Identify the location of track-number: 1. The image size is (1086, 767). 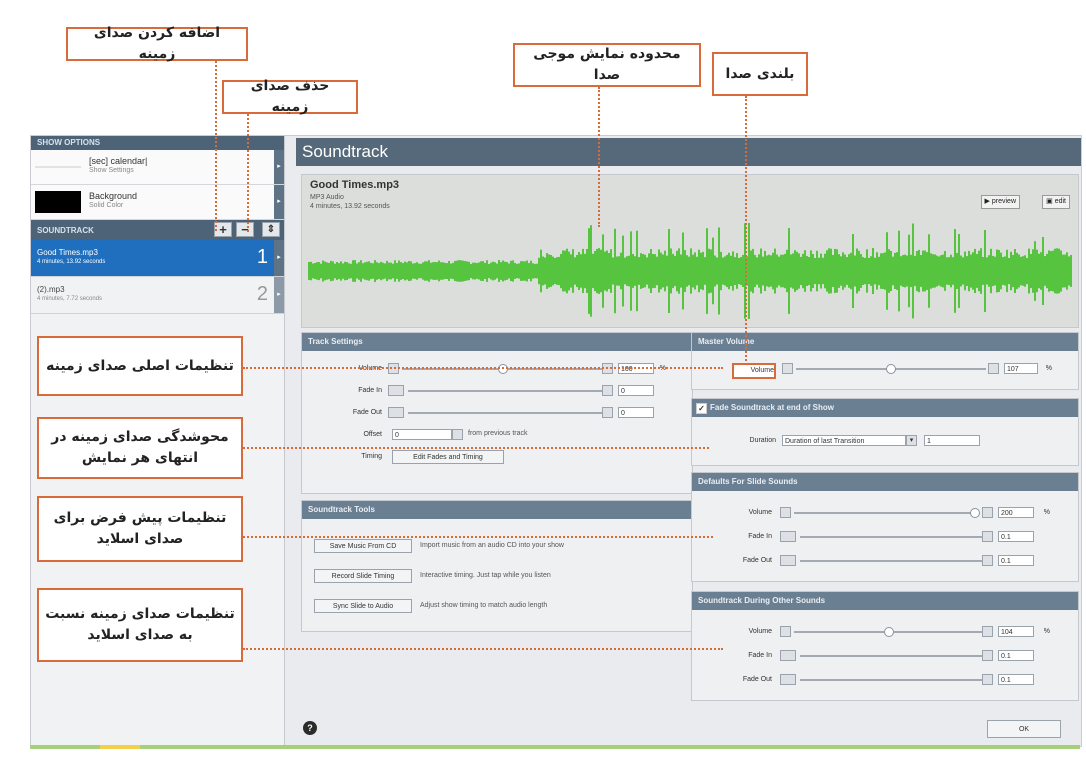
(262, 257).